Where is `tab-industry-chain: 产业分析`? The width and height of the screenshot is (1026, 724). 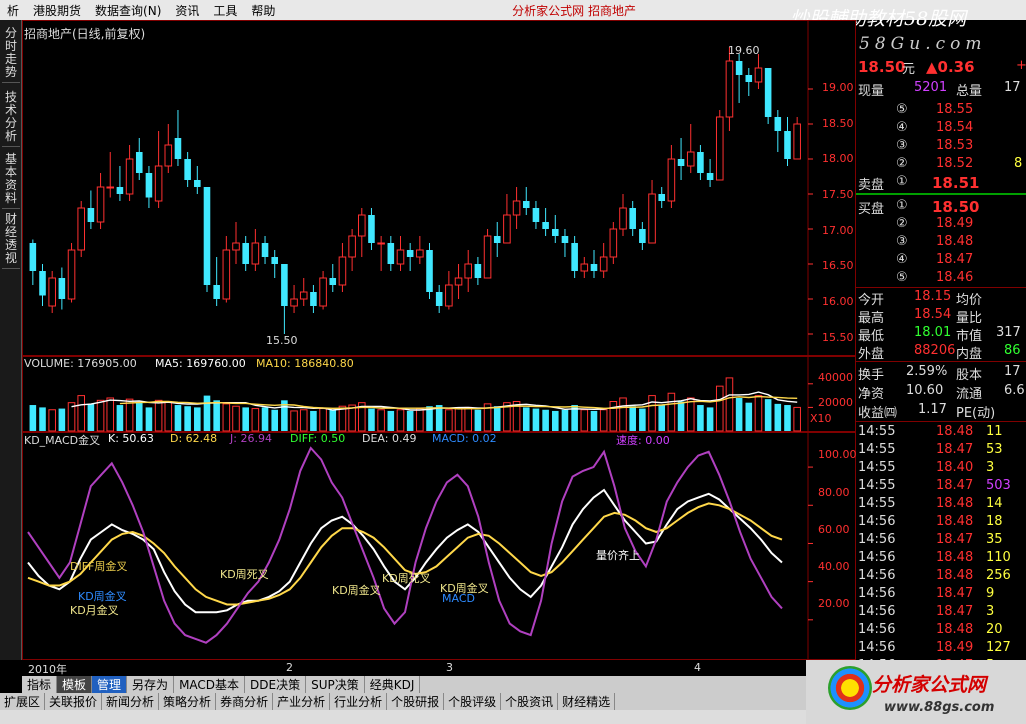 tab-industry-chain: 产业分析 is located at coordinates (302, 701).